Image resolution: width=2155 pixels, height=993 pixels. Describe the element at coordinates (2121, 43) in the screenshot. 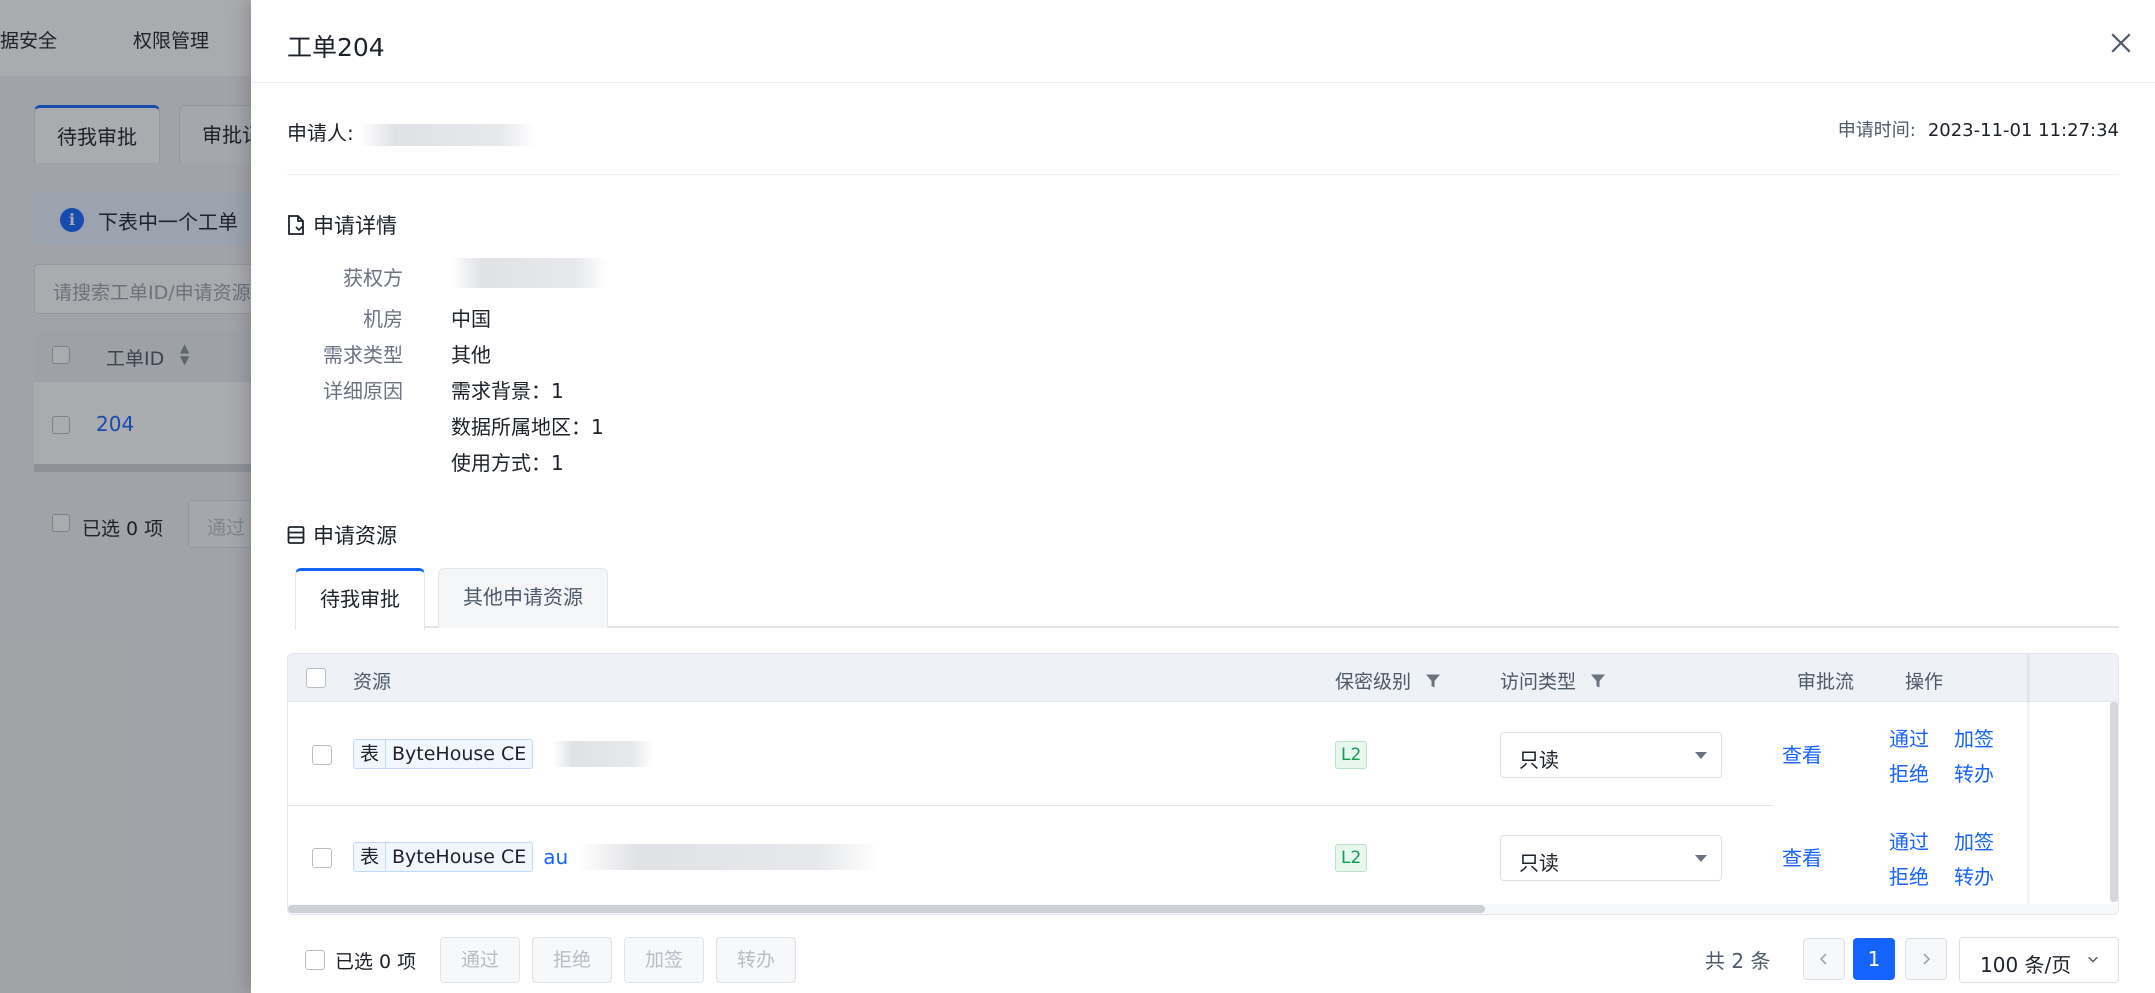

I see `close-icon` at that location.